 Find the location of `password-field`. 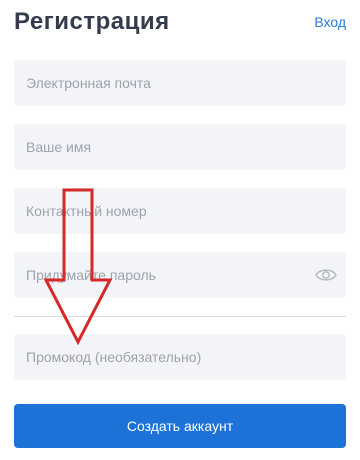

password-field is located at coordinates (180, 275).